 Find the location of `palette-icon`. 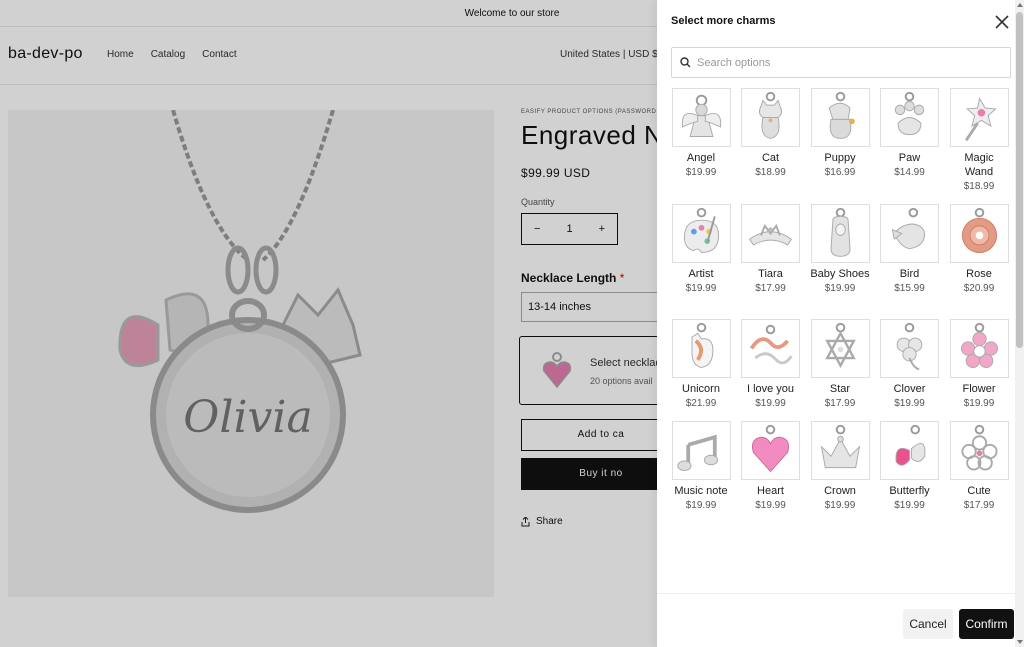

palette-icon is located at coordinates (701, 233).